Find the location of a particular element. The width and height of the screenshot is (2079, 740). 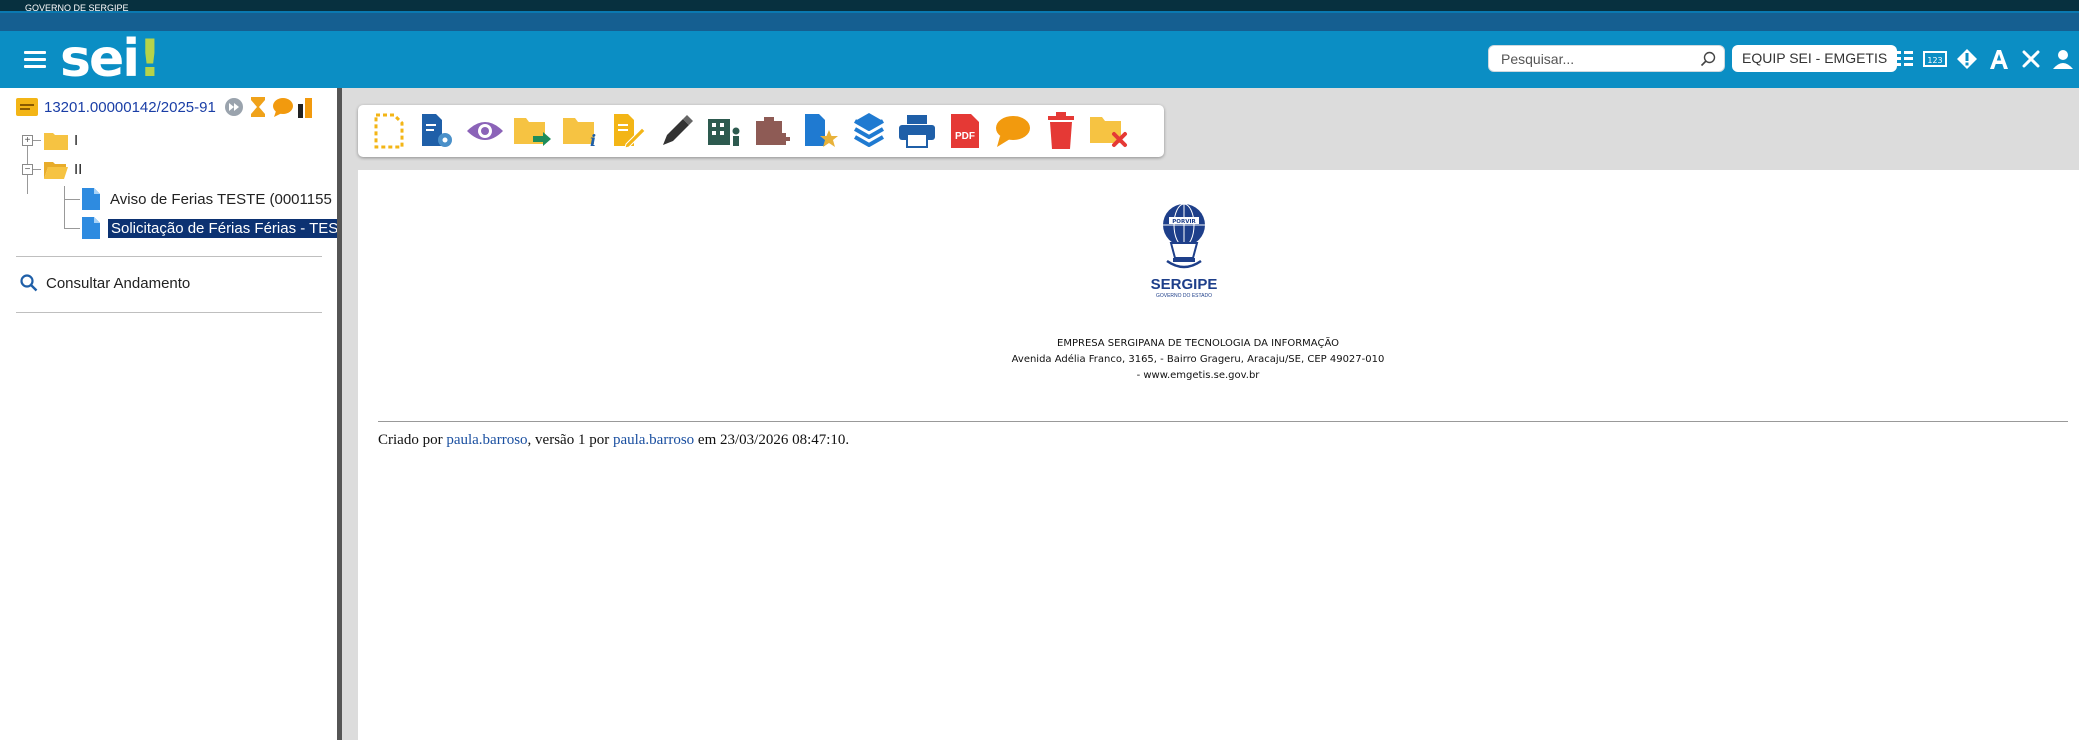

document-toolbar: i PDF is located at coordinates (761, 131).